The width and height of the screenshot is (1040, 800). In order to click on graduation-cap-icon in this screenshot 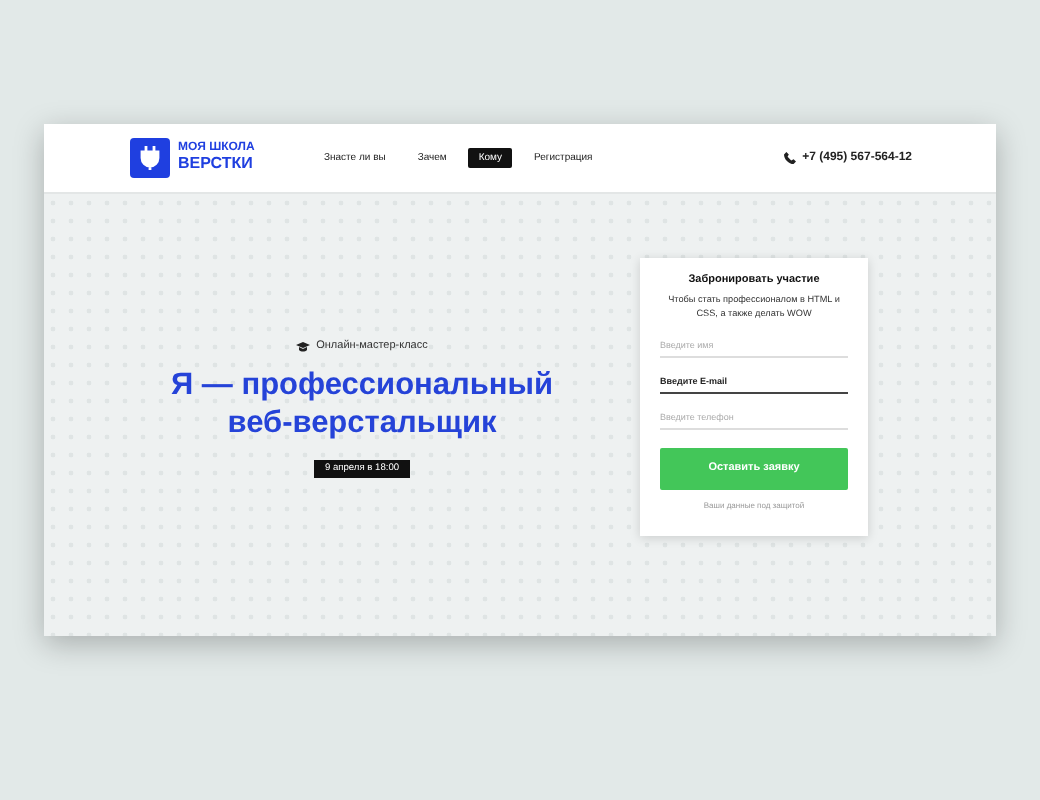, I will do `click(303, 346)`.